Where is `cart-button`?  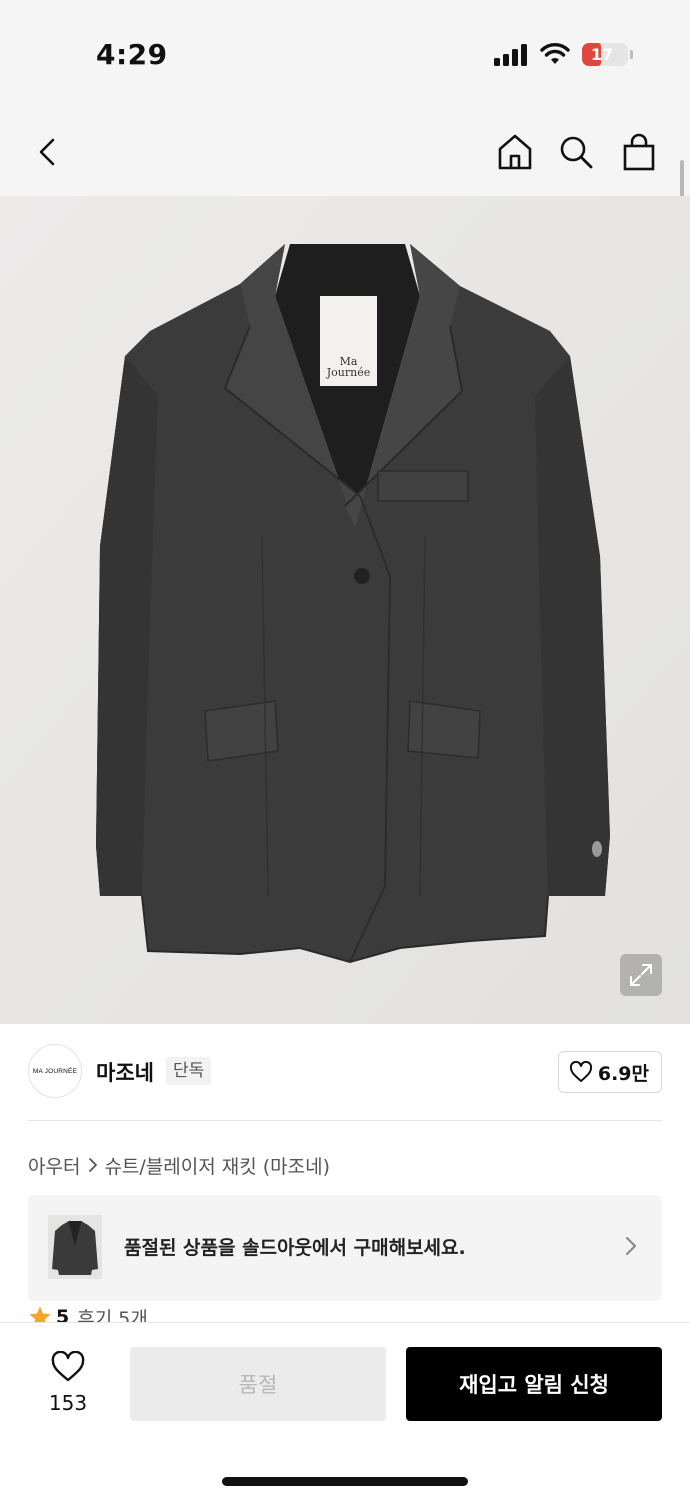 cart-button is located at coordinates (639, 152).